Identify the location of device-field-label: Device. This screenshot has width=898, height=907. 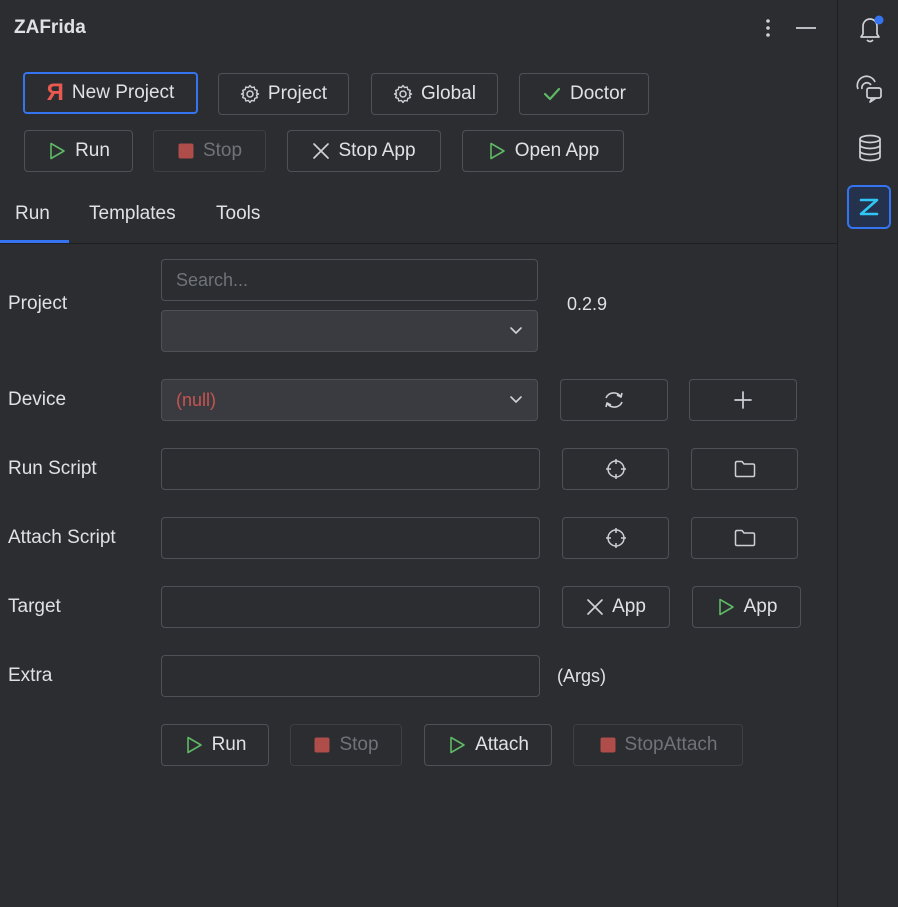
(37, 399).